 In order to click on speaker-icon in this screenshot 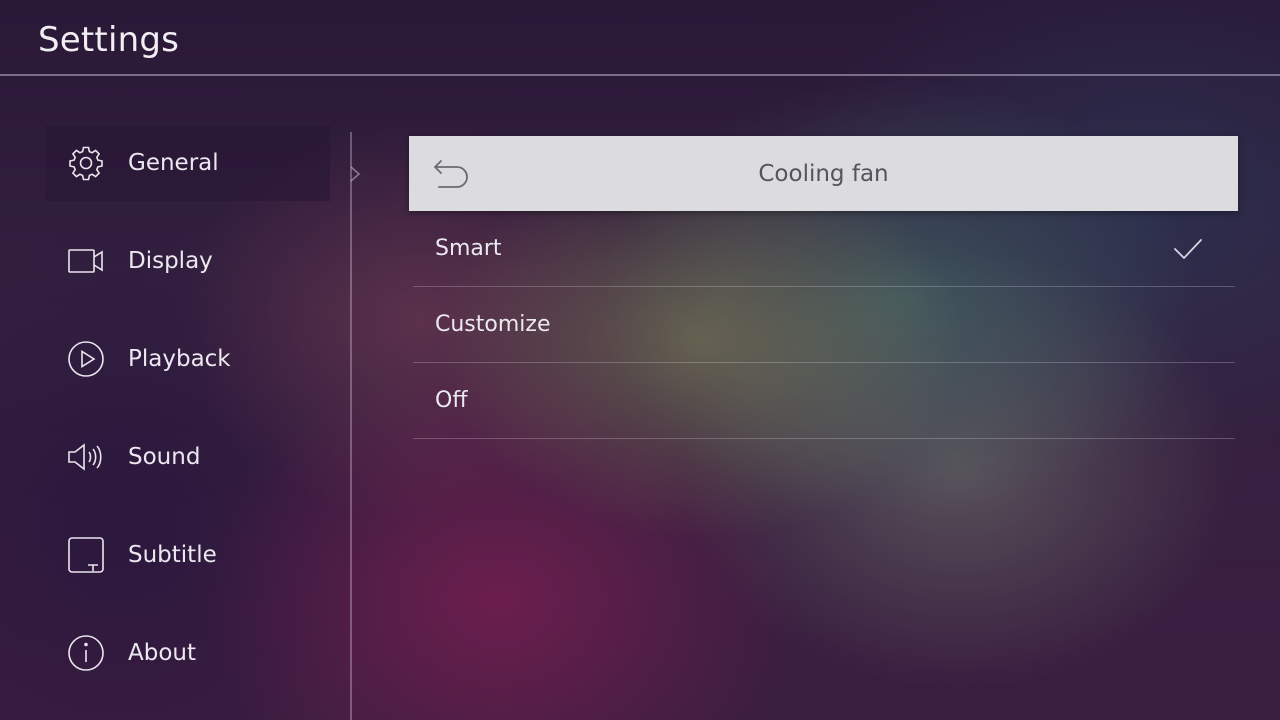, I will do `click(86, 457)`.